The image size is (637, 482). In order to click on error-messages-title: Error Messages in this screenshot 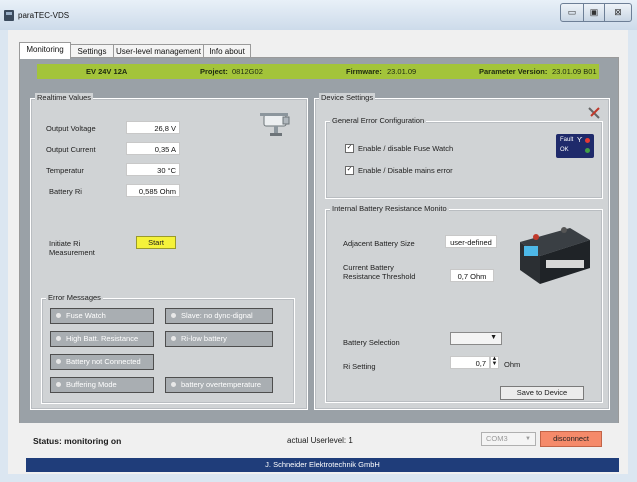, I will do `click(74, 297)`.